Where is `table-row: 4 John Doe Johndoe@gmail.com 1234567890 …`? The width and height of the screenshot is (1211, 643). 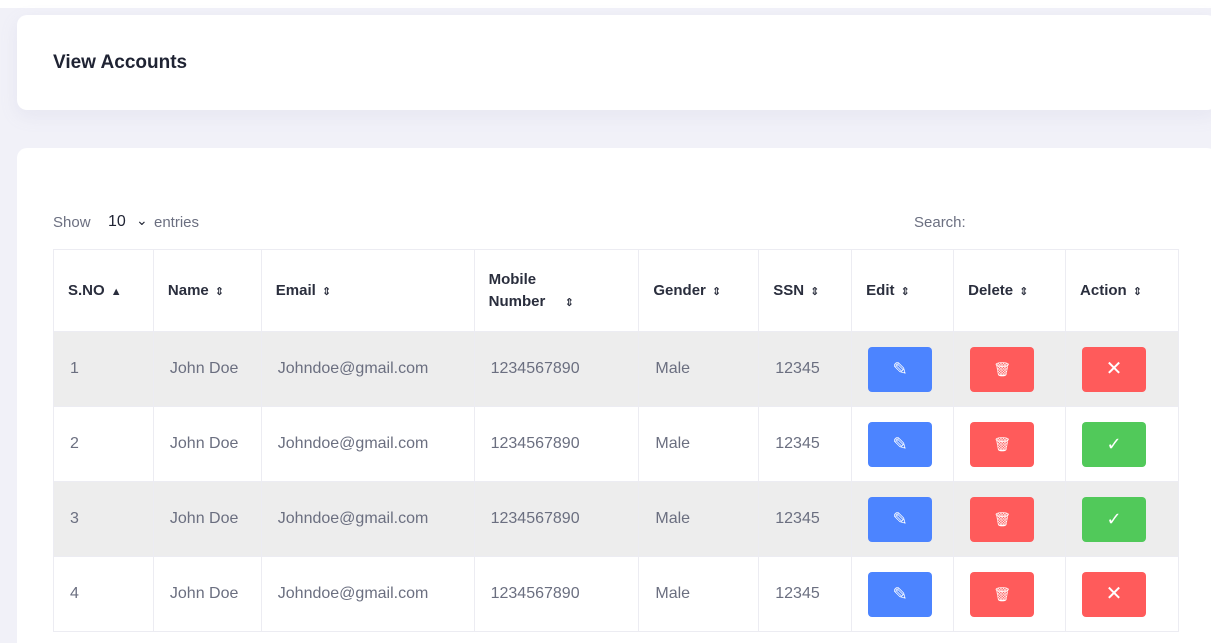
table-row: 4 John Doe Johndoe@gmail.com 1234567890 … is located at coordinates (616, 594).